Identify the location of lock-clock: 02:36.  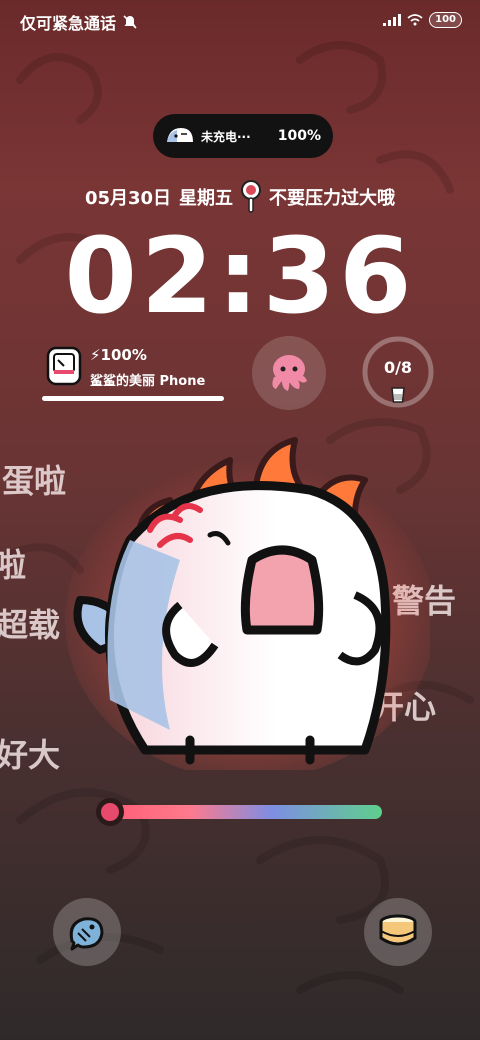
(240, 276).